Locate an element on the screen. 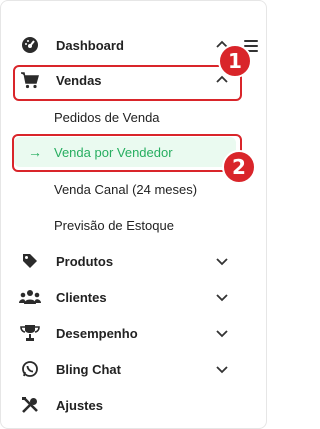 The image size is (320, 429). sidebar-item-label: Ajustes is located at coordinates (79, 405).